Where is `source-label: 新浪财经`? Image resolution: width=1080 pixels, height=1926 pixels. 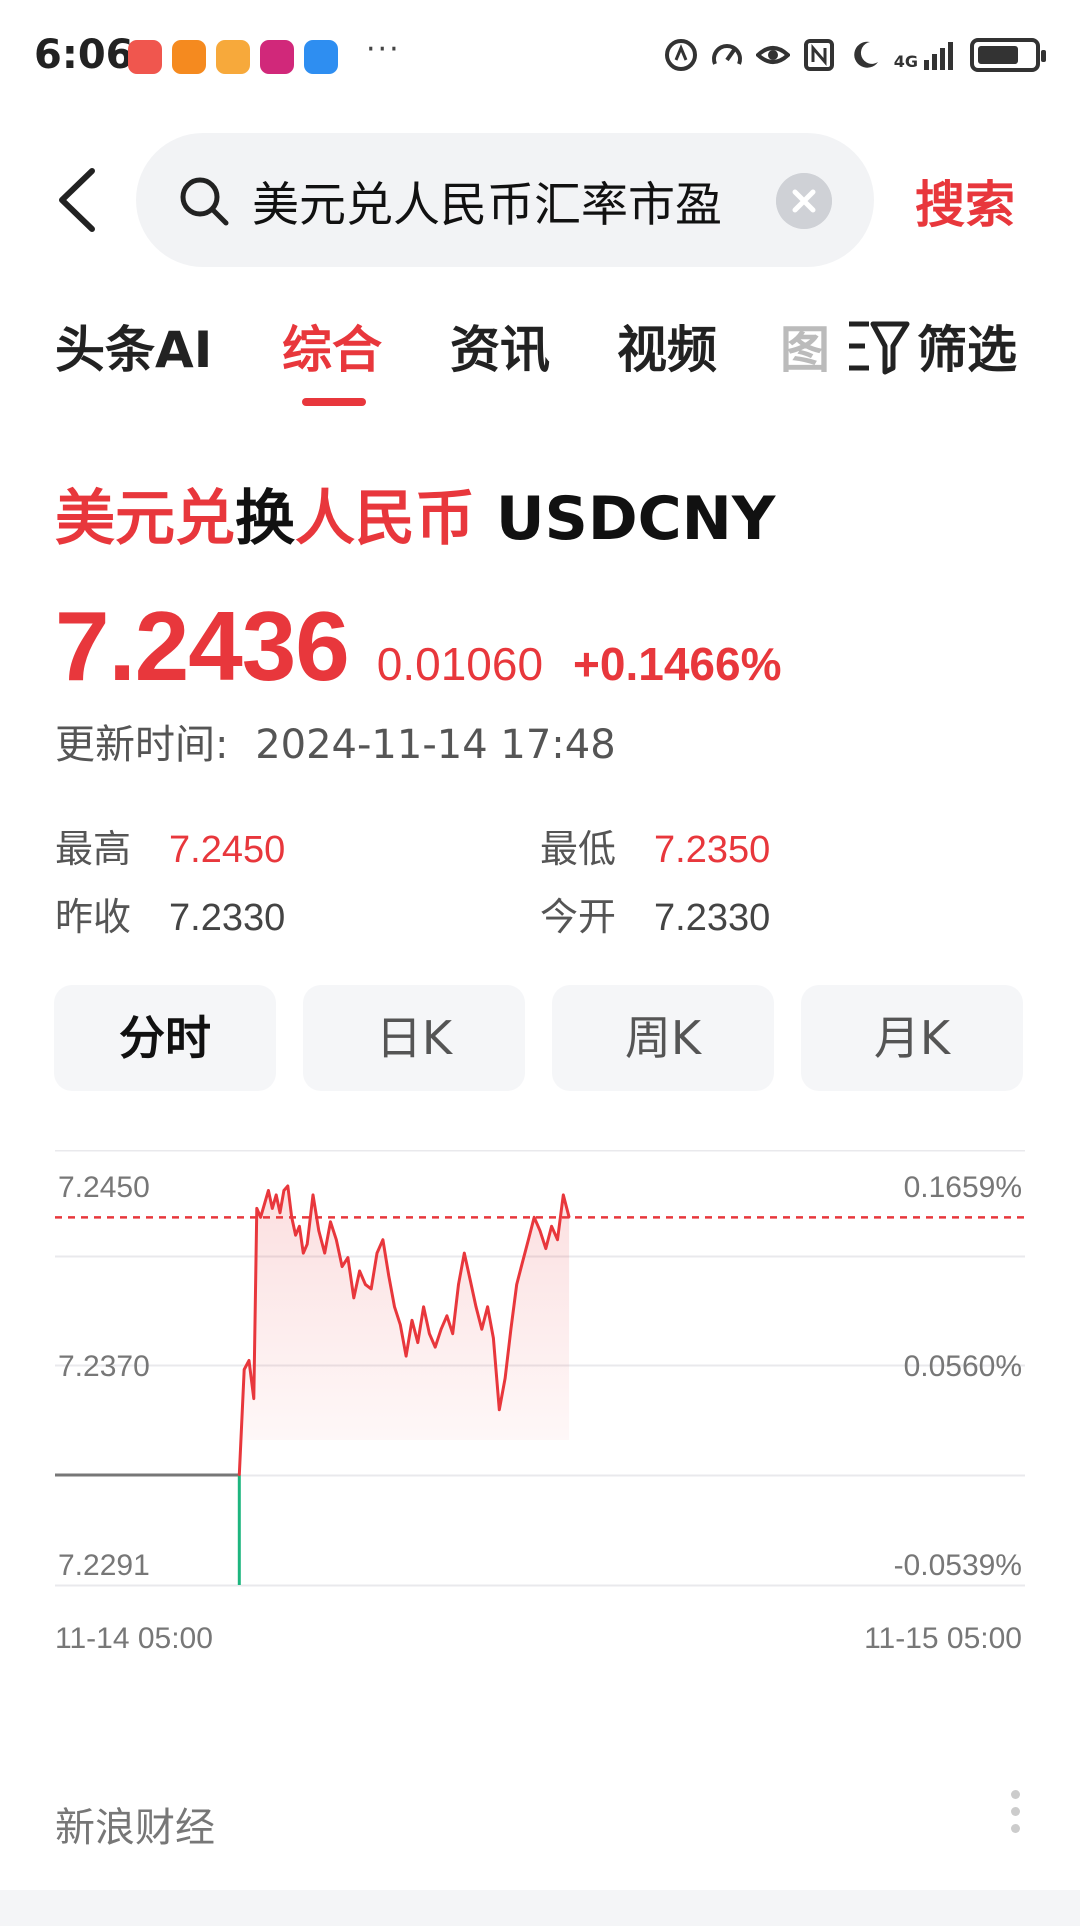 source-label: 新浪财经 is located at coordinates (135, 1824).